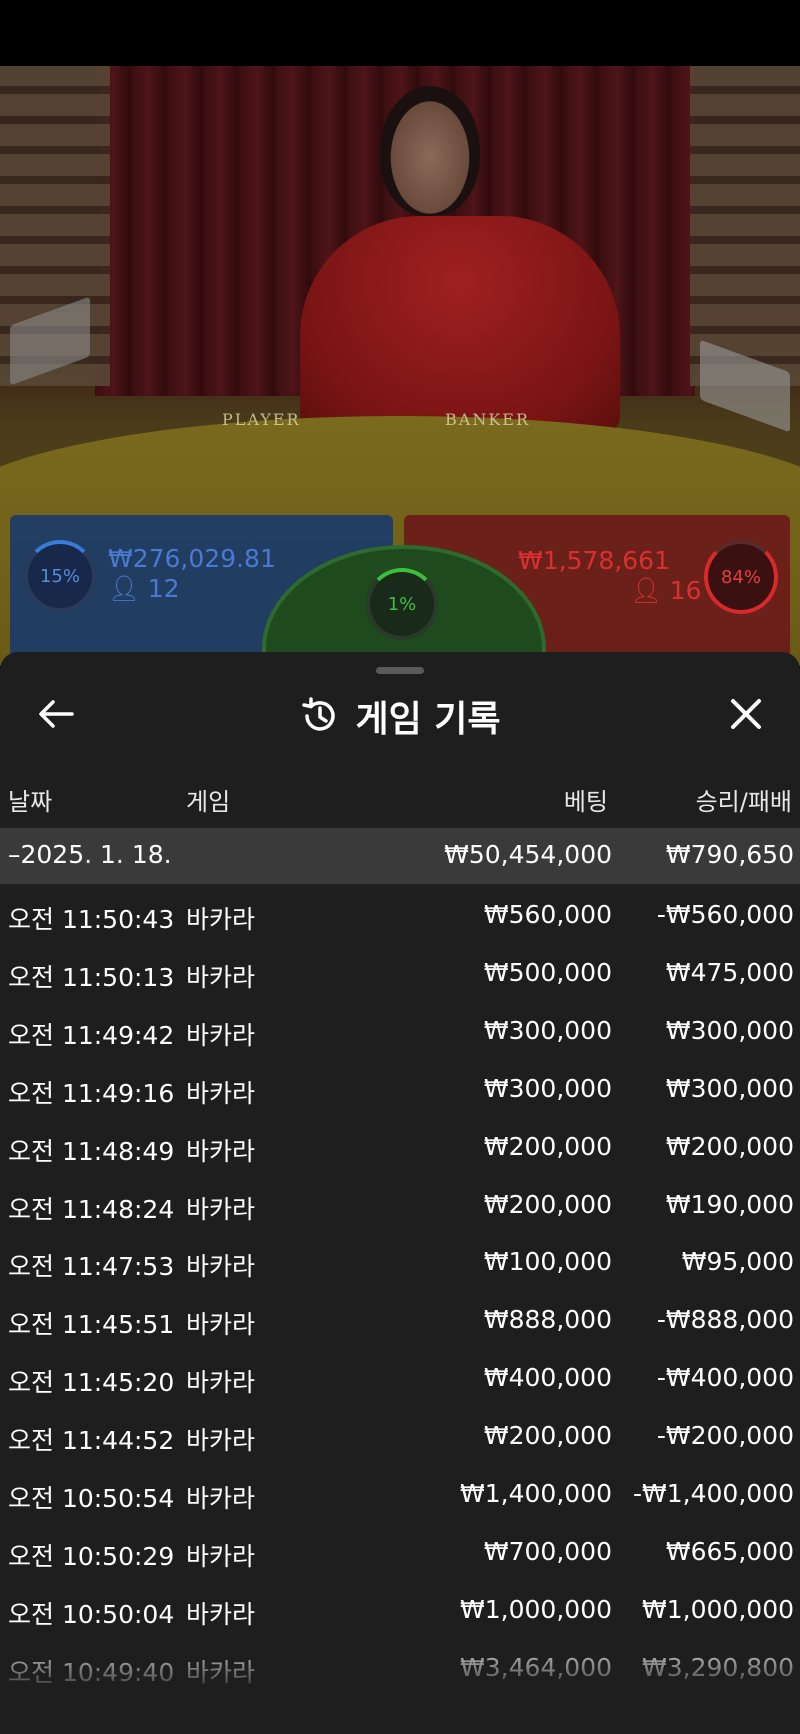  Describe the element at coordinates (594, 560) in the screenshot. I see `banker-total-bet: ₩1,578,661` at that location.